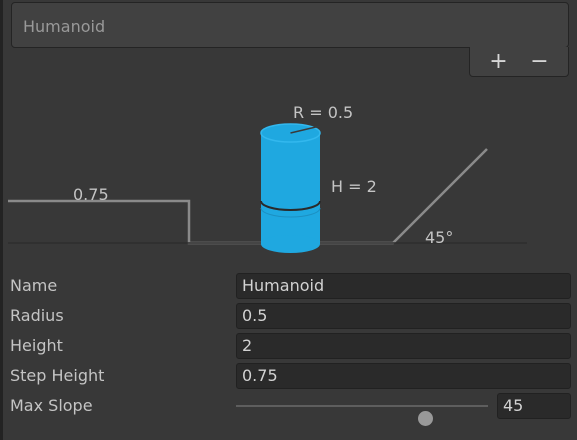  I want to click on radius-row: Radius 0.5, so click(288, 316).